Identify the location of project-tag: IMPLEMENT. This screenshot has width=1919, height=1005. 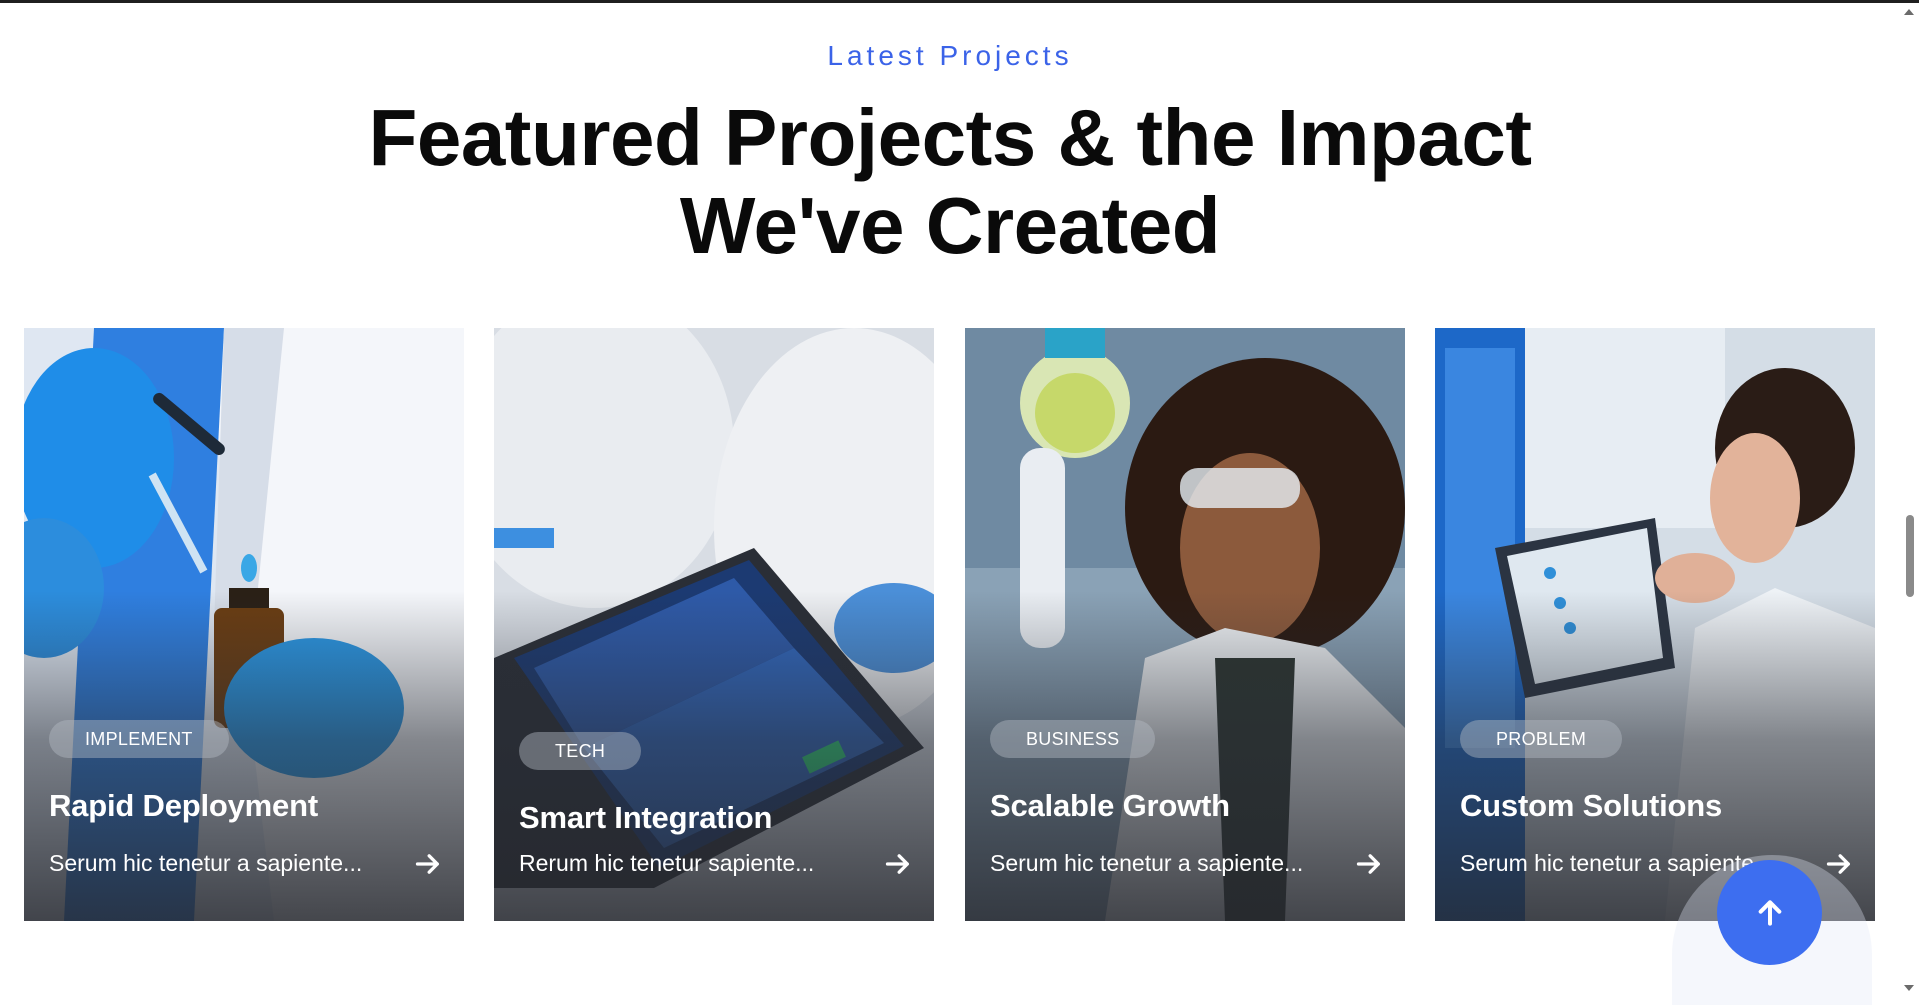
(139, 739).